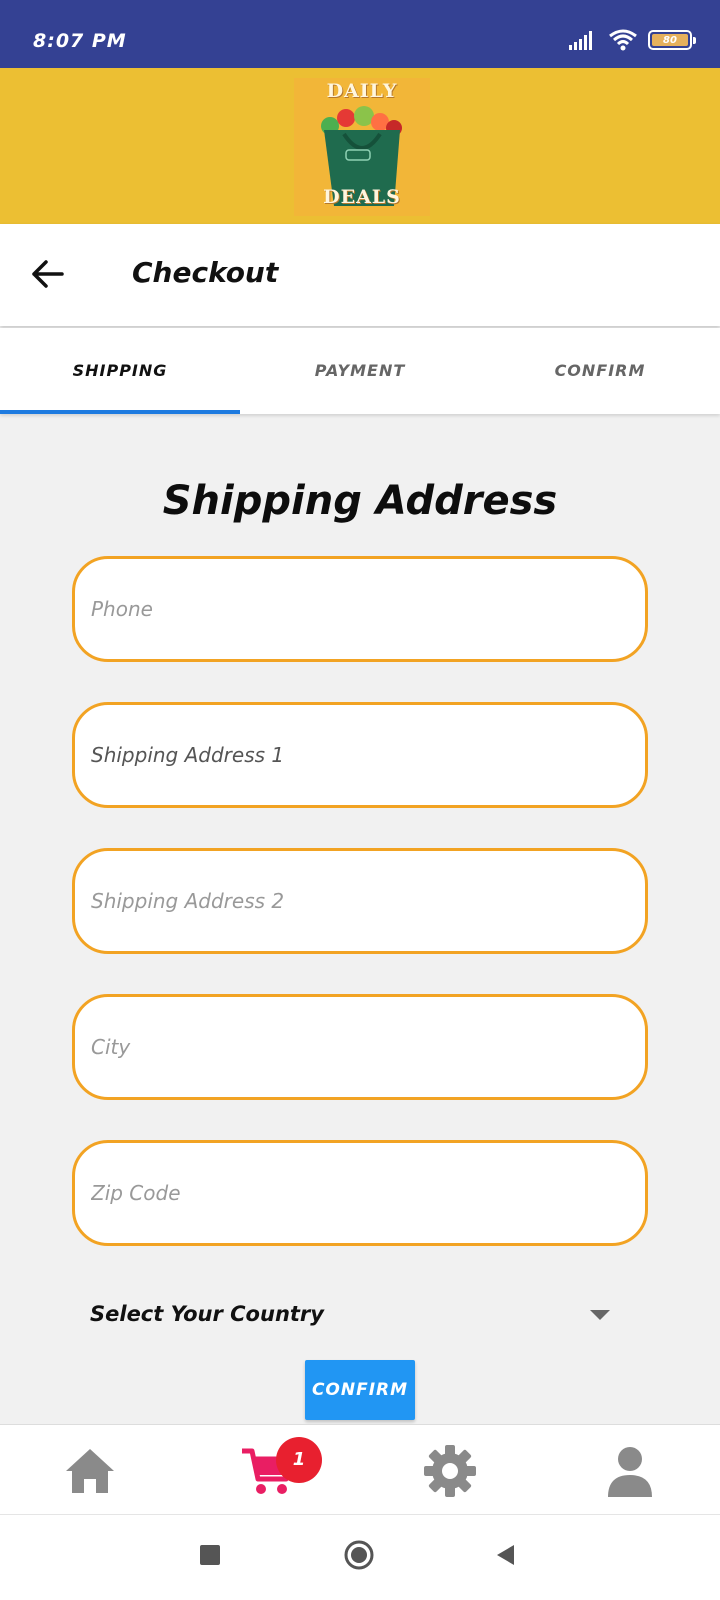 This screenshot has height=1600, width=720. Describe the element at coordinates (210, 1555) in the screenshot. I see `recent-apps-icon` at that location.